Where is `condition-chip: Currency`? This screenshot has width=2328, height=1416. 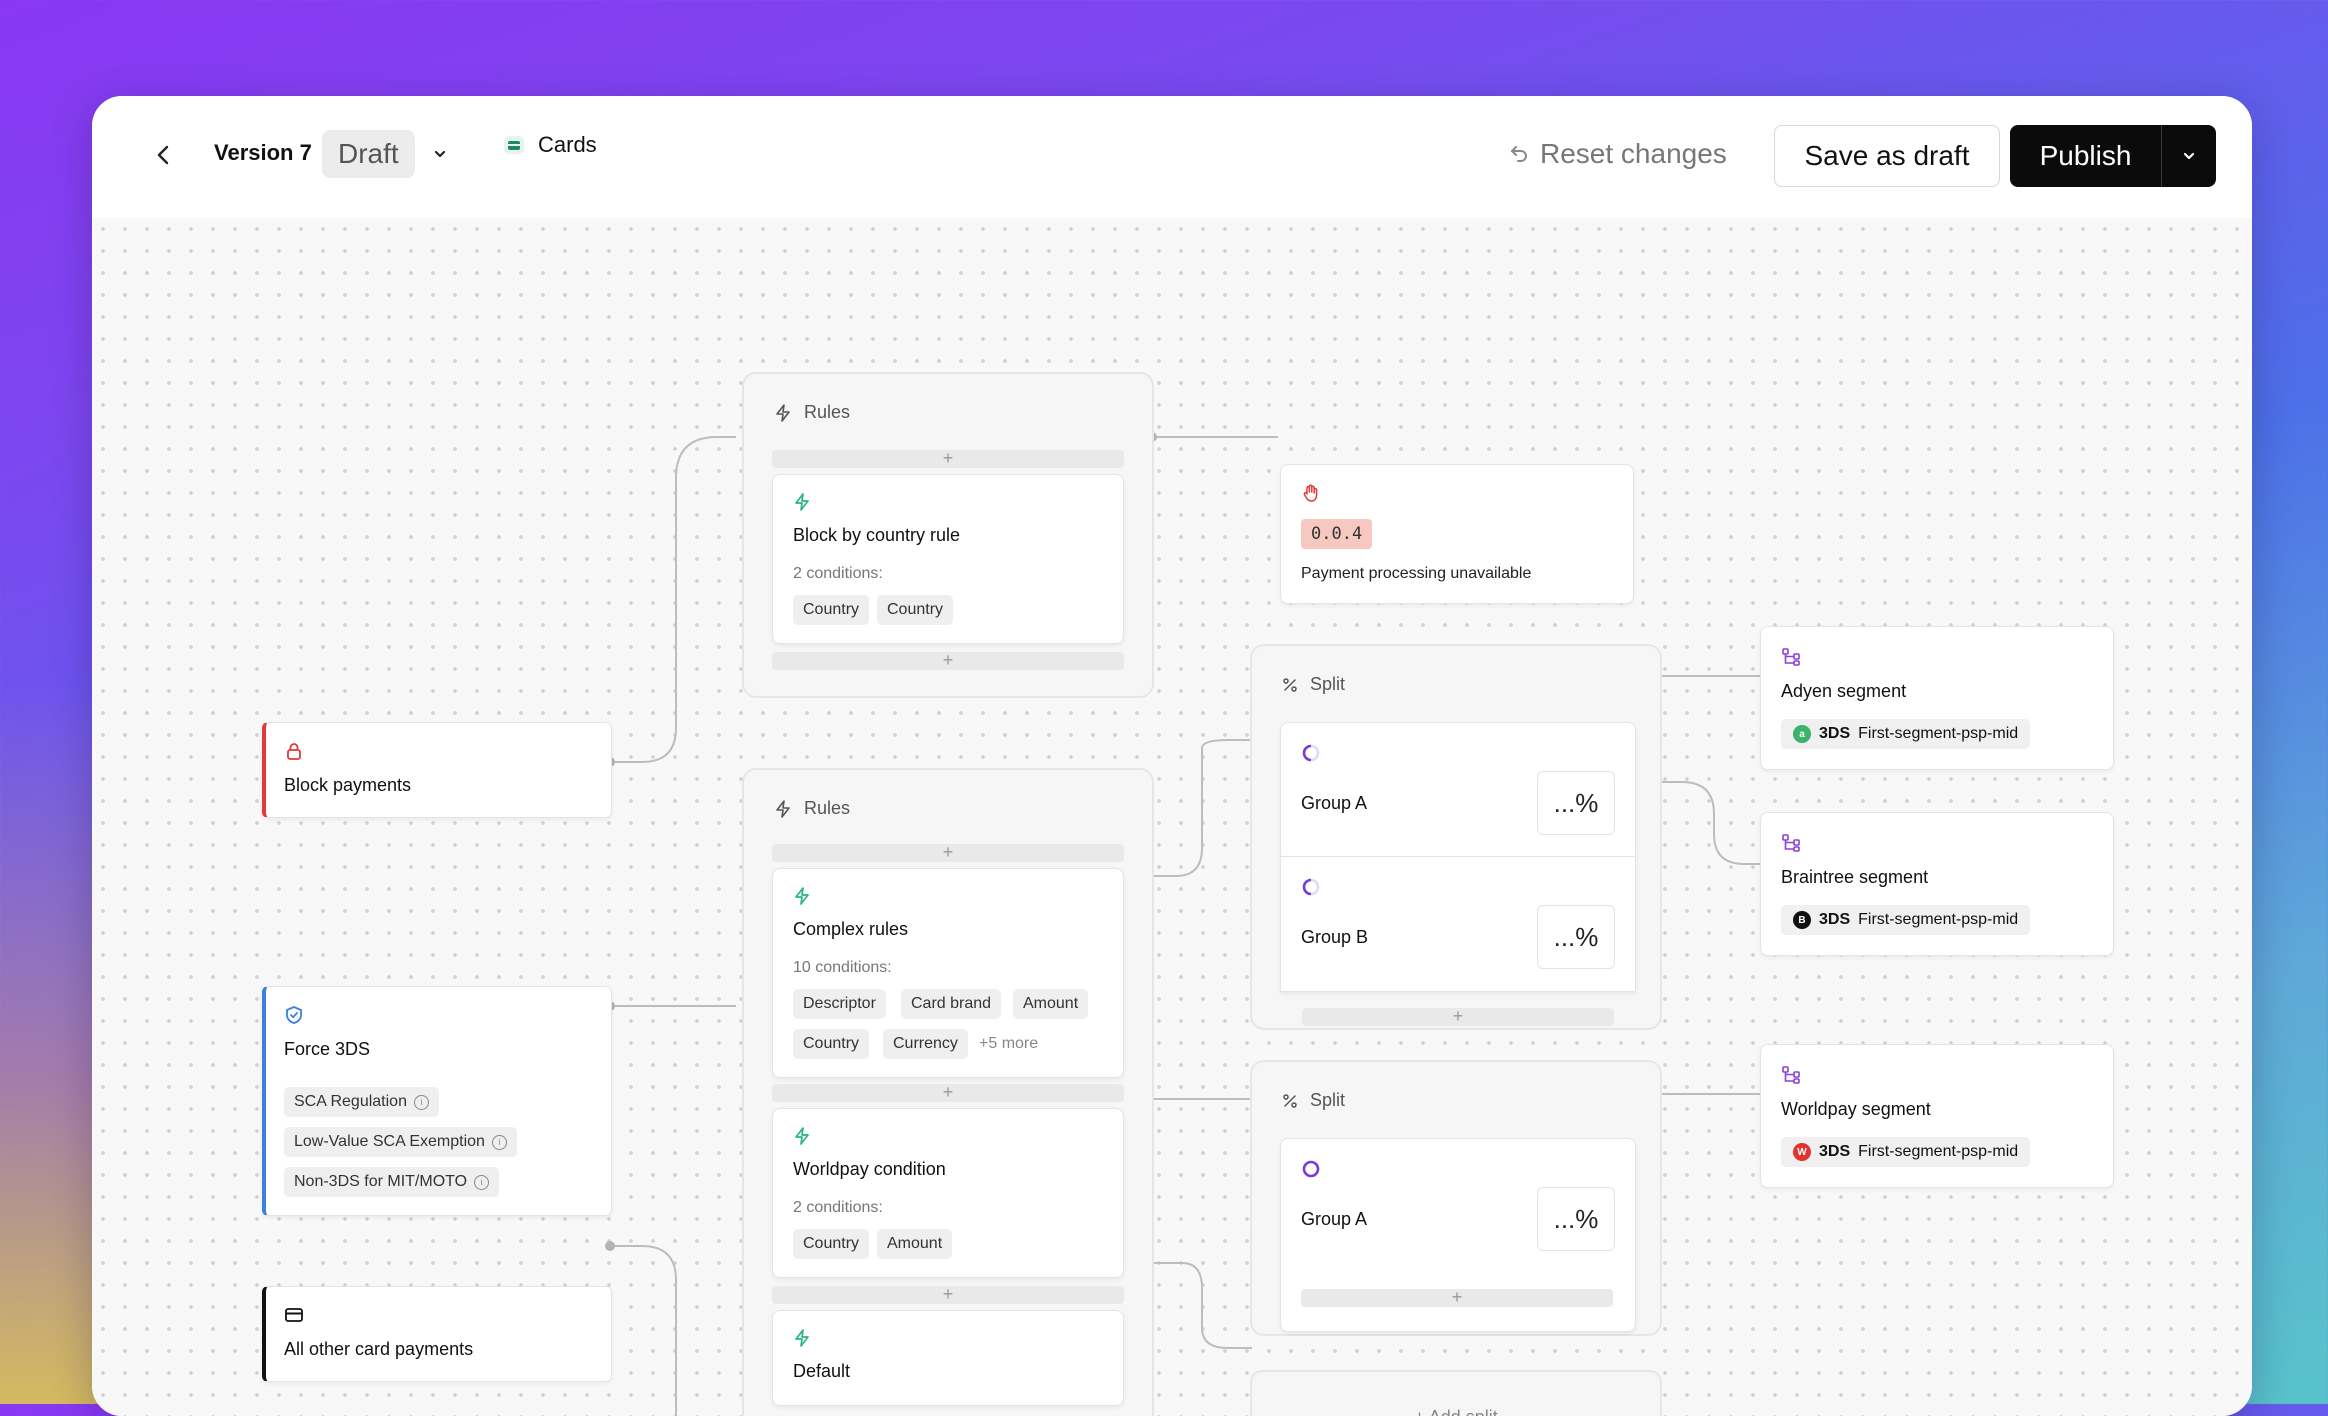 condition-chip: Currency is located at coordinates (925, 1044).